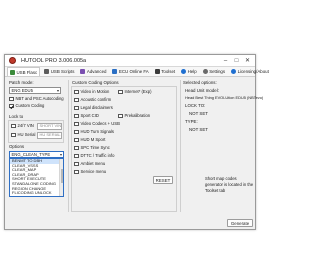 This screenshot has width=320, height=260. What do you see at coordinates (17, 146) in the screenshot?
I see `options-title: Options` at bounding box center [17, 146].